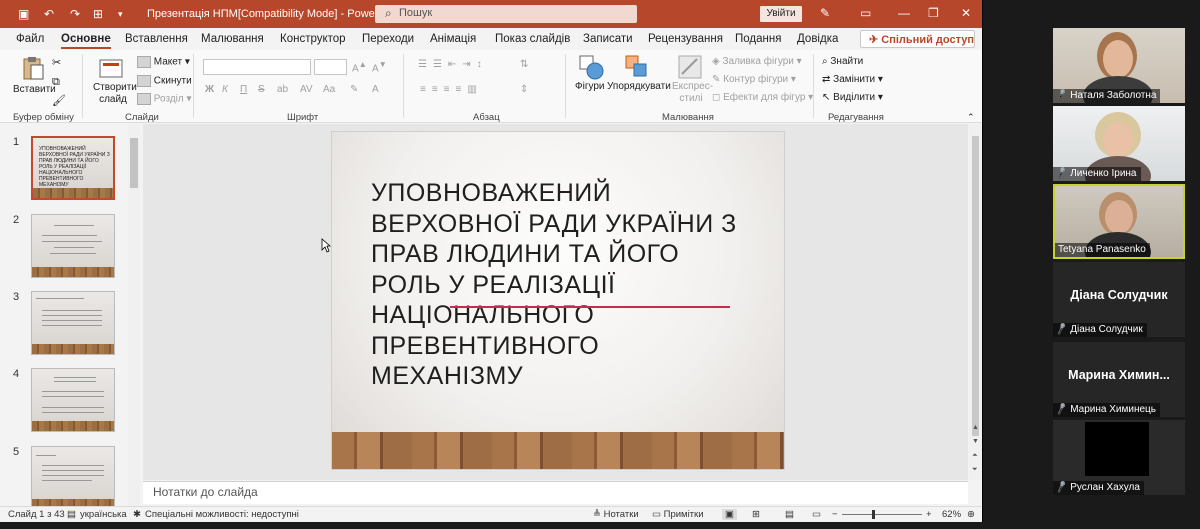  Describe the element at coordinates (329, 89) in the screenshot. I see `case-icon: Aa` at that location.